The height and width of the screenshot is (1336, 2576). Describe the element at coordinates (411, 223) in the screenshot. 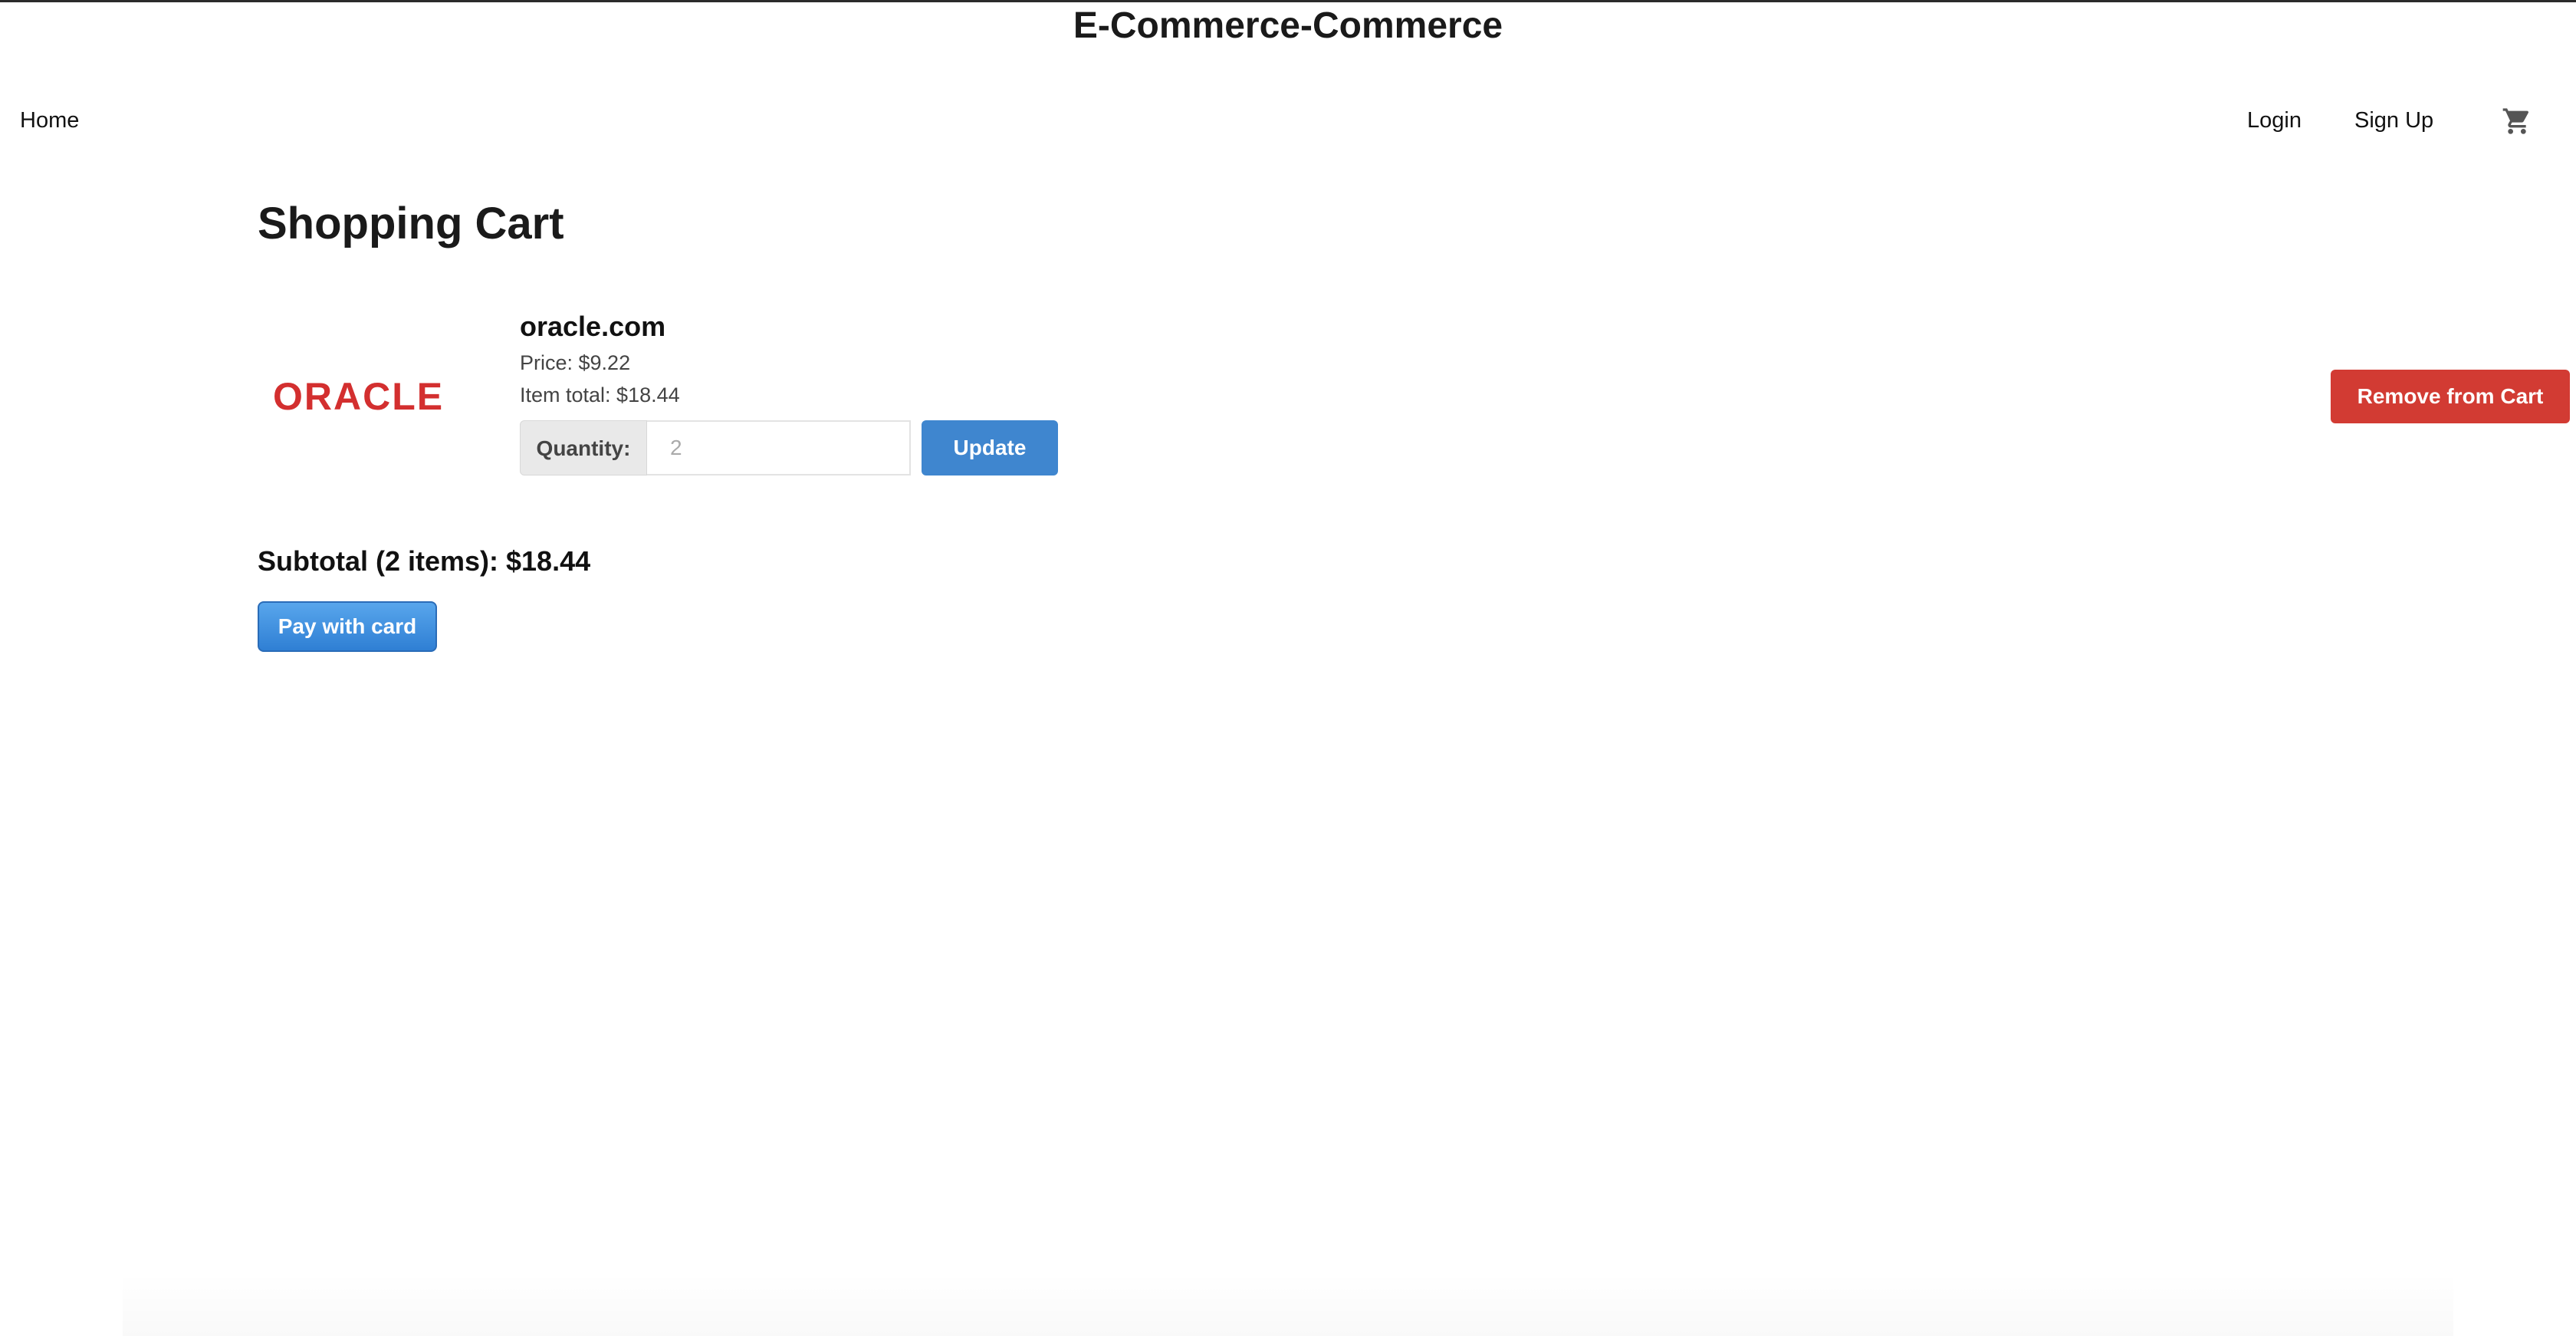

I see `page-title: Shopping Cart` at that location.